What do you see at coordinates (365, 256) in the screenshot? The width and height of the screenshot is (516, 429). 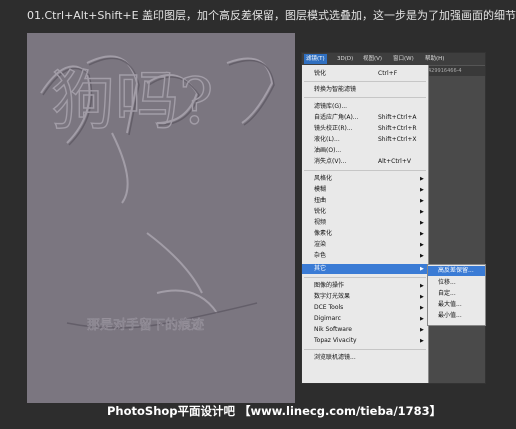 I see `menu-item-noise: 杂色 ▶` at bounding box center [365, 256].